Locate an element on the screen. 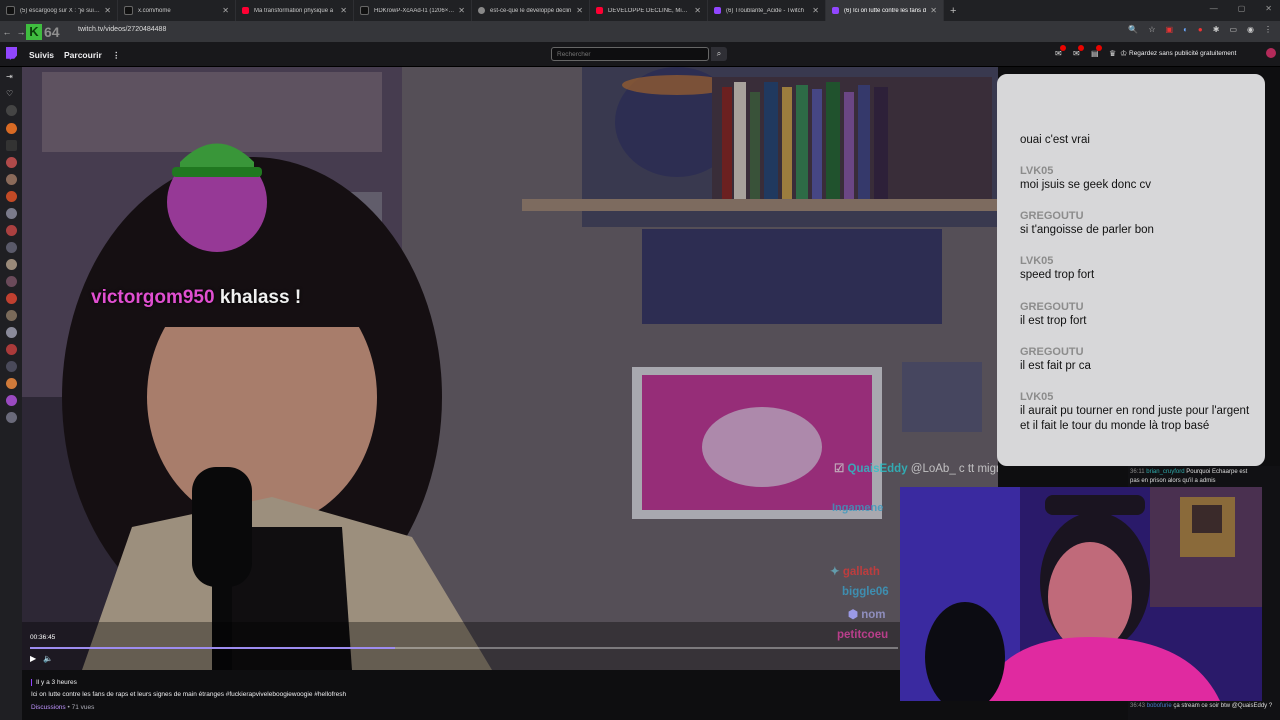  browser-tab: HDKrowP-XcAAd-I1 (1206×17 ✕ is located at coordinates (413, 10).